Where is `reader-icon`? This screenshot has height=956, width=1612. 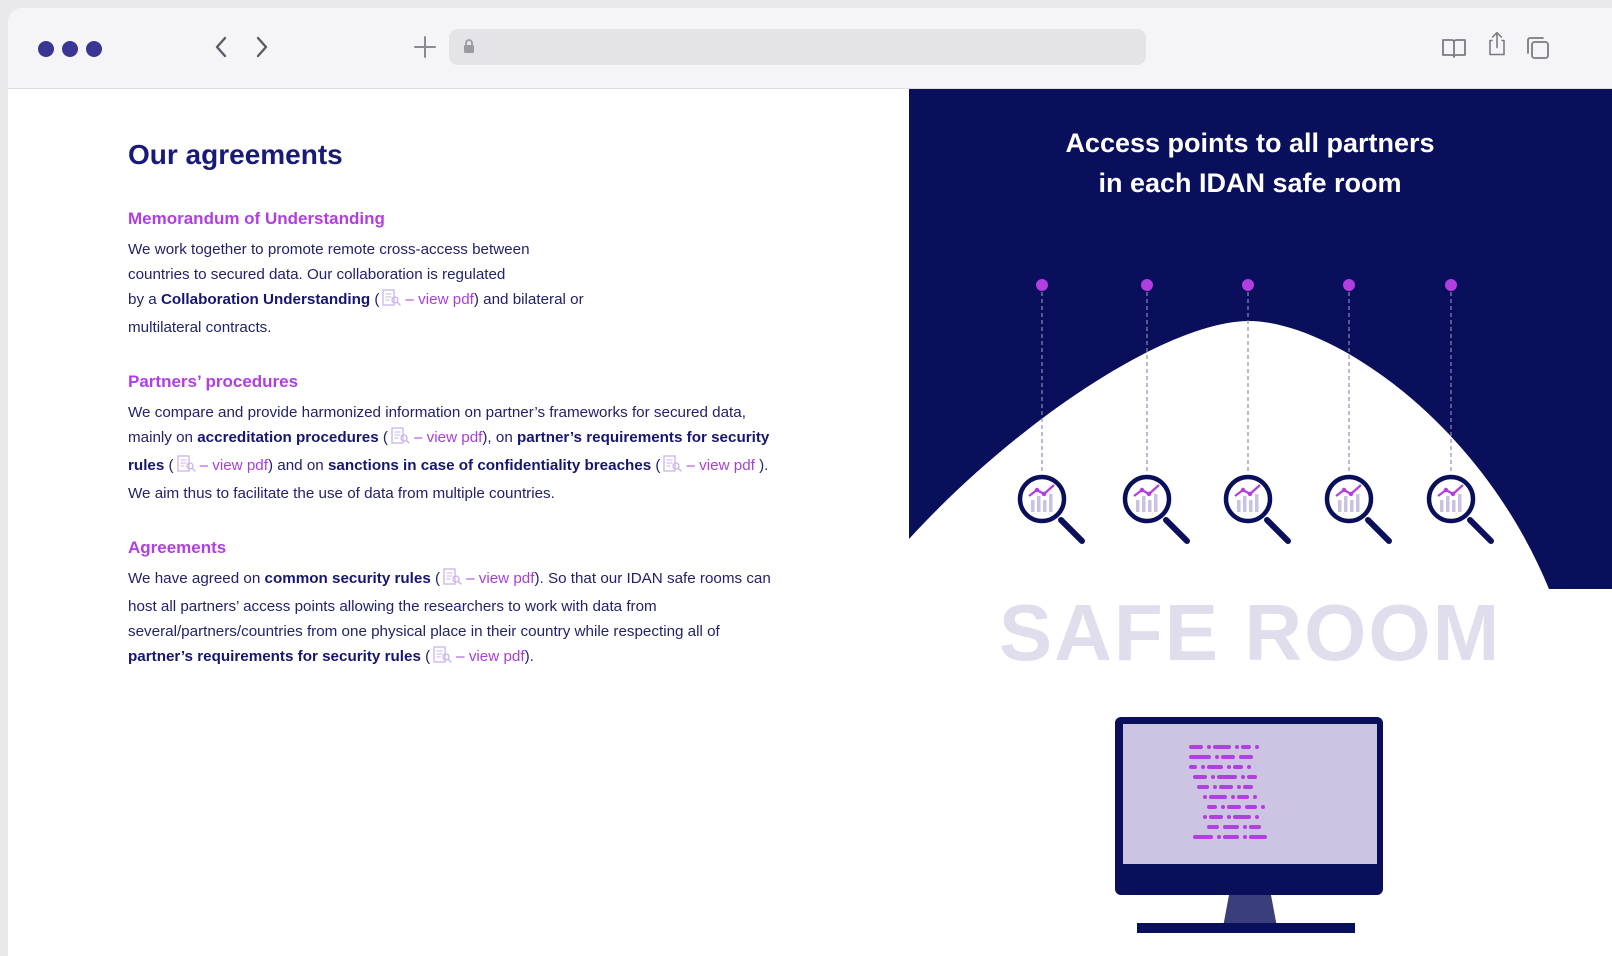 reader-icon is located at coordinates (1454, 48).